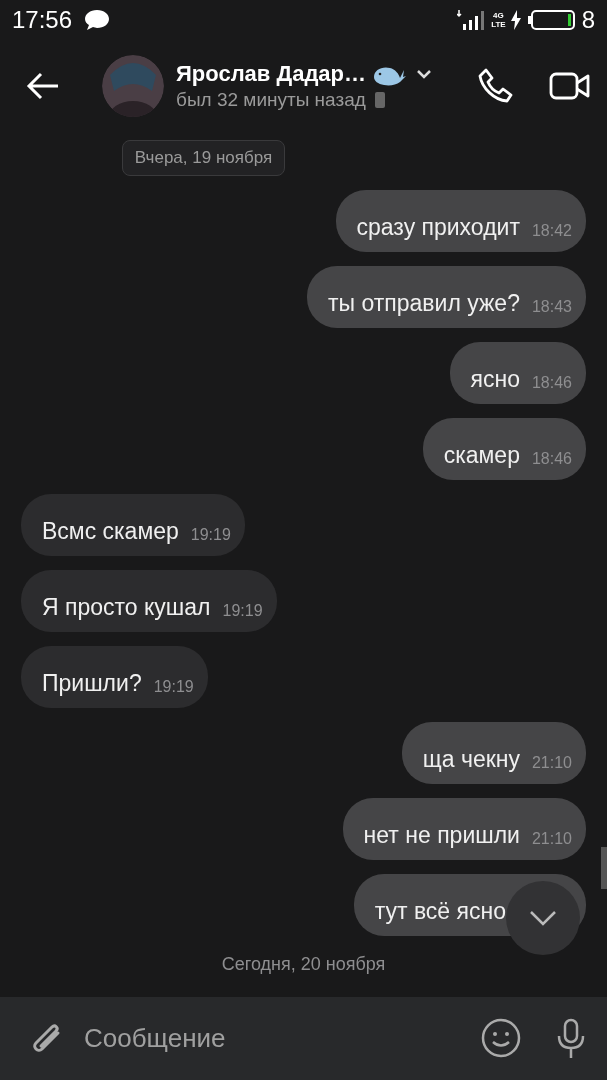 The height and width of the screenshot is (1080, 607). I want to click on incoming-message: Пришли? 19:19, so click(114, 677).